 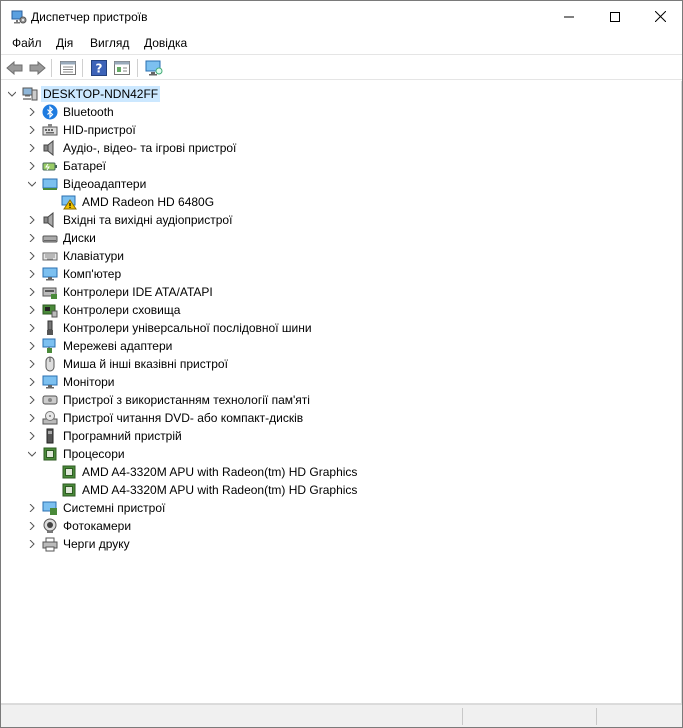 I want to click on usb-icon, so click(x=50, y=328).